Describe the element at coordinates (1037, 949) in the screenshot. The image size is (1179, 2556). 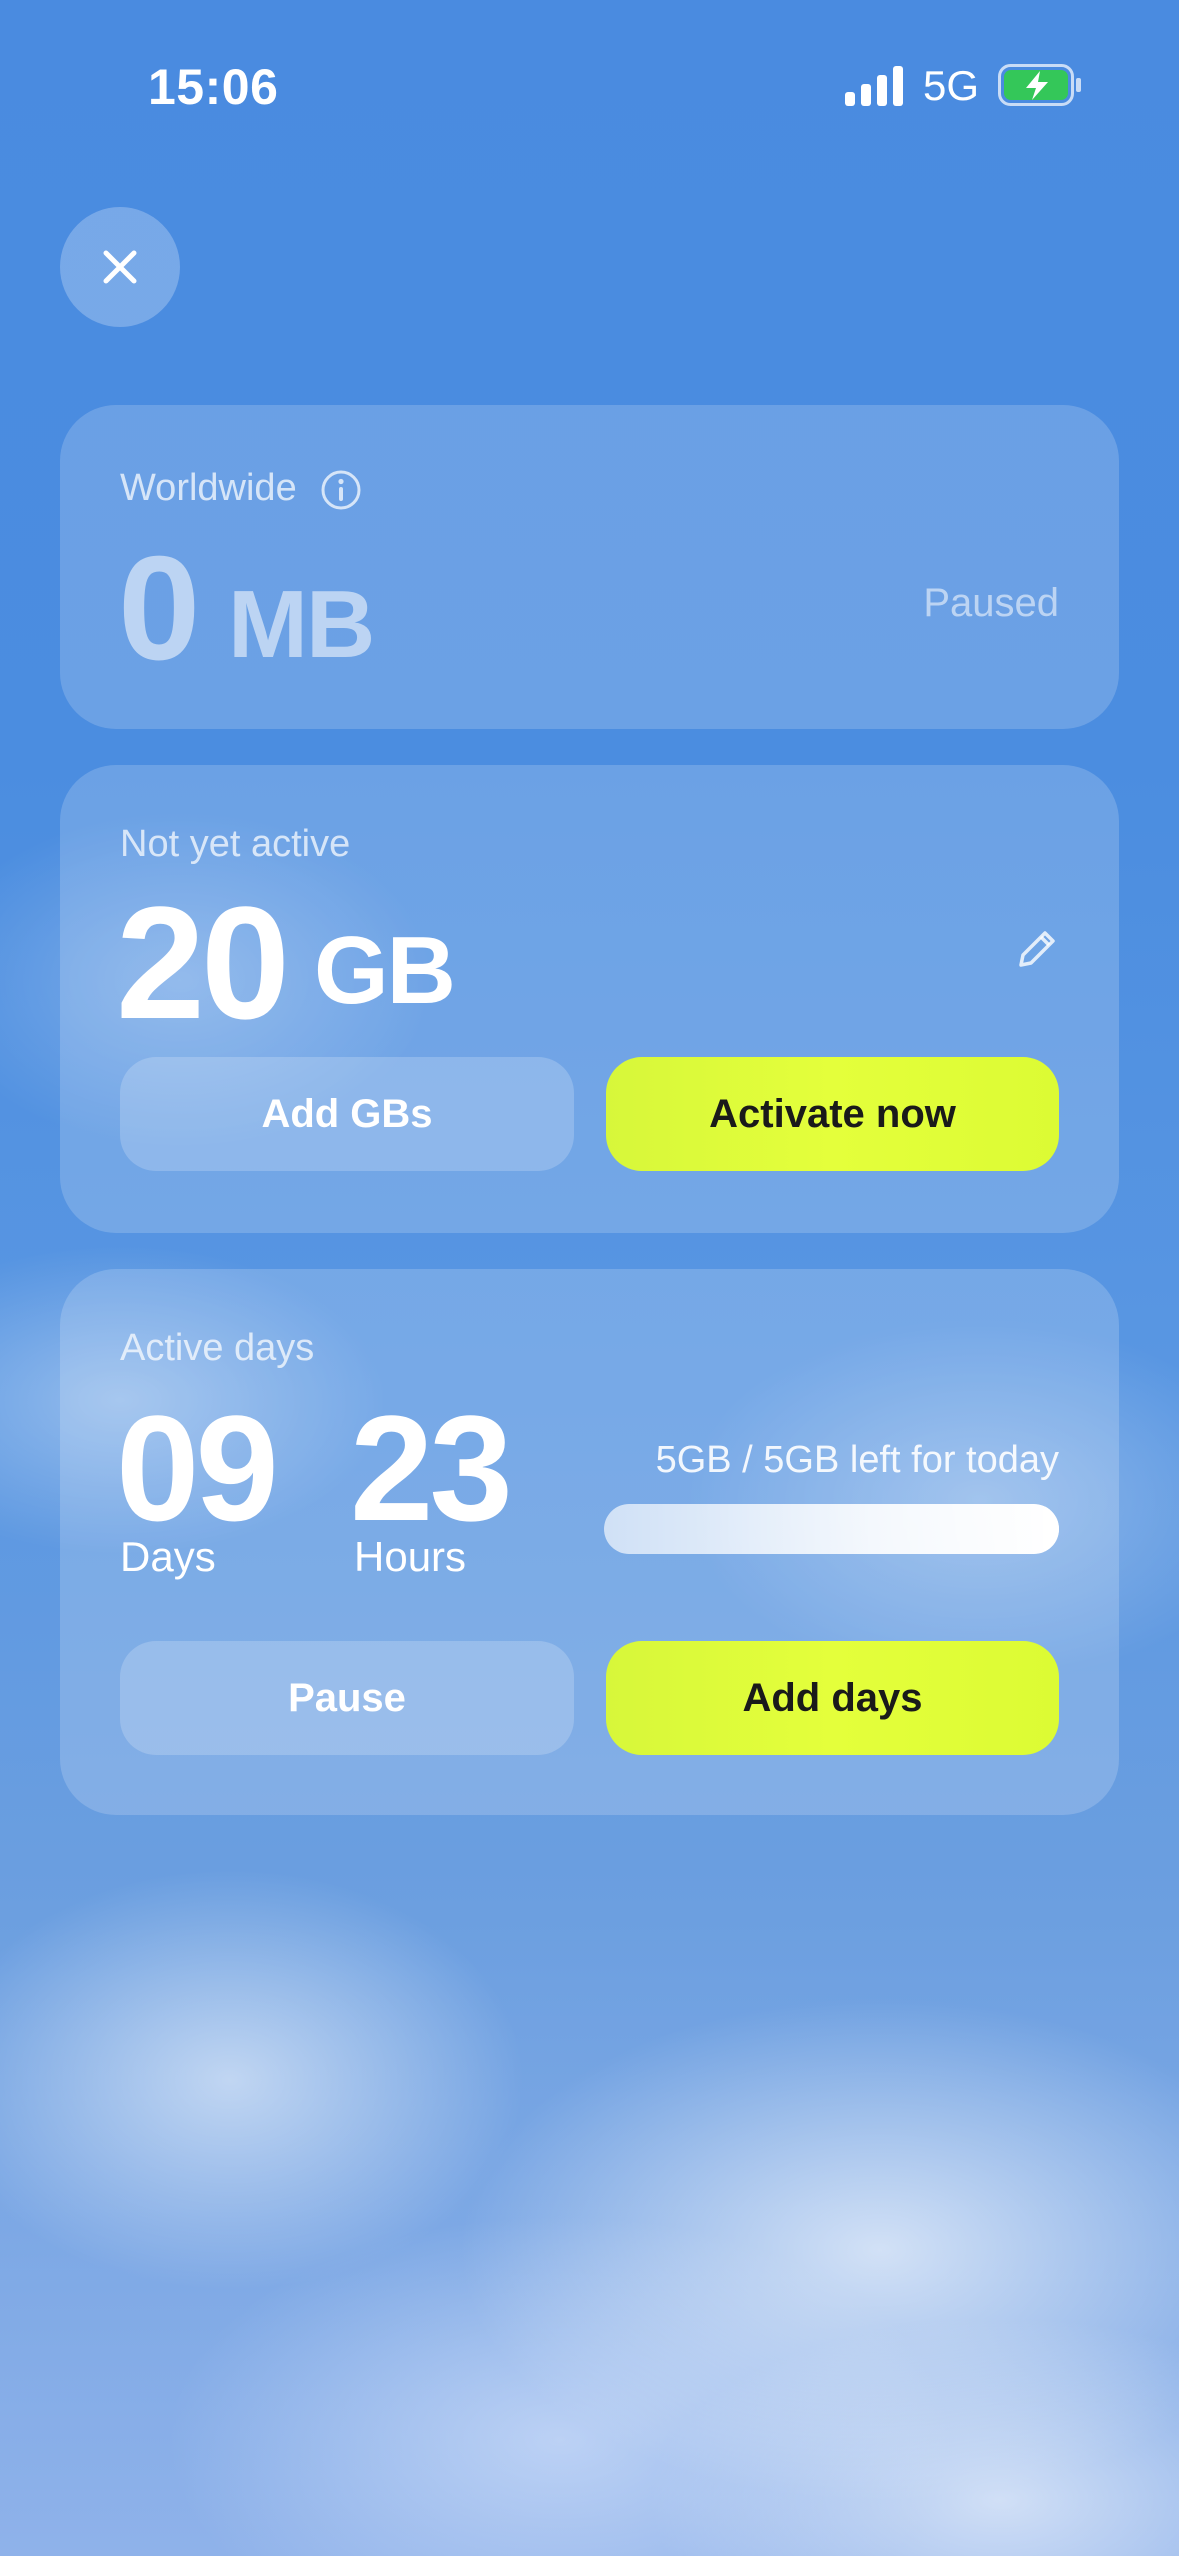
I see `pencil-icon` at that location.